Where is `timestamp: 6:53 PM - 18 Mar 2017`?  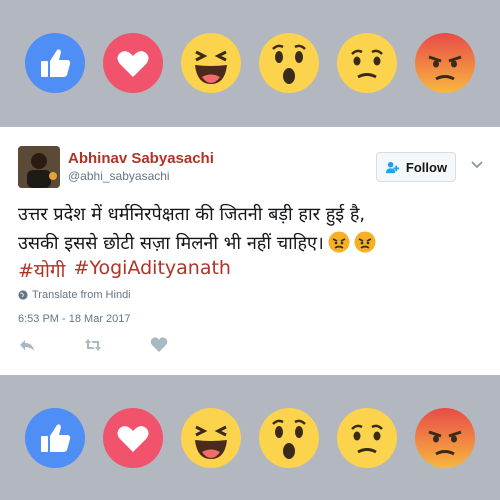
timestamp: 6:53 PM - 18 Mar 2017 is located at coordinates (74, 319).